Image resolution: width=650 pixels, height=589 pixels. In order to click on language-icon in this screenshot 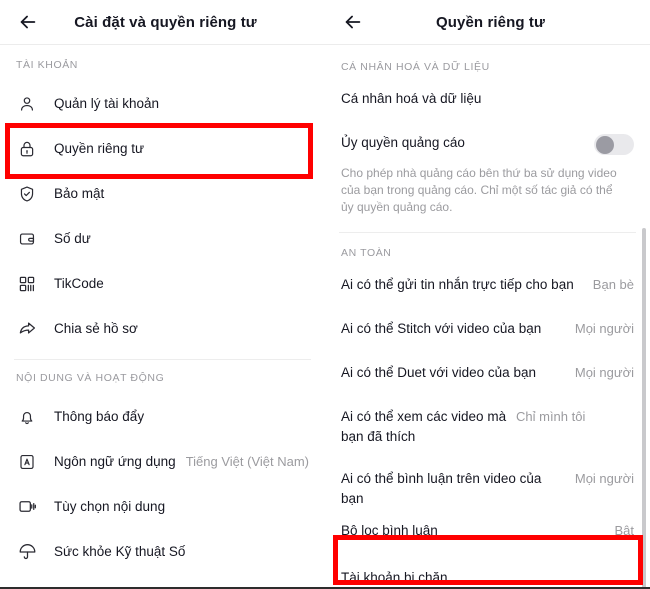, I will do `click(27, 462)`.